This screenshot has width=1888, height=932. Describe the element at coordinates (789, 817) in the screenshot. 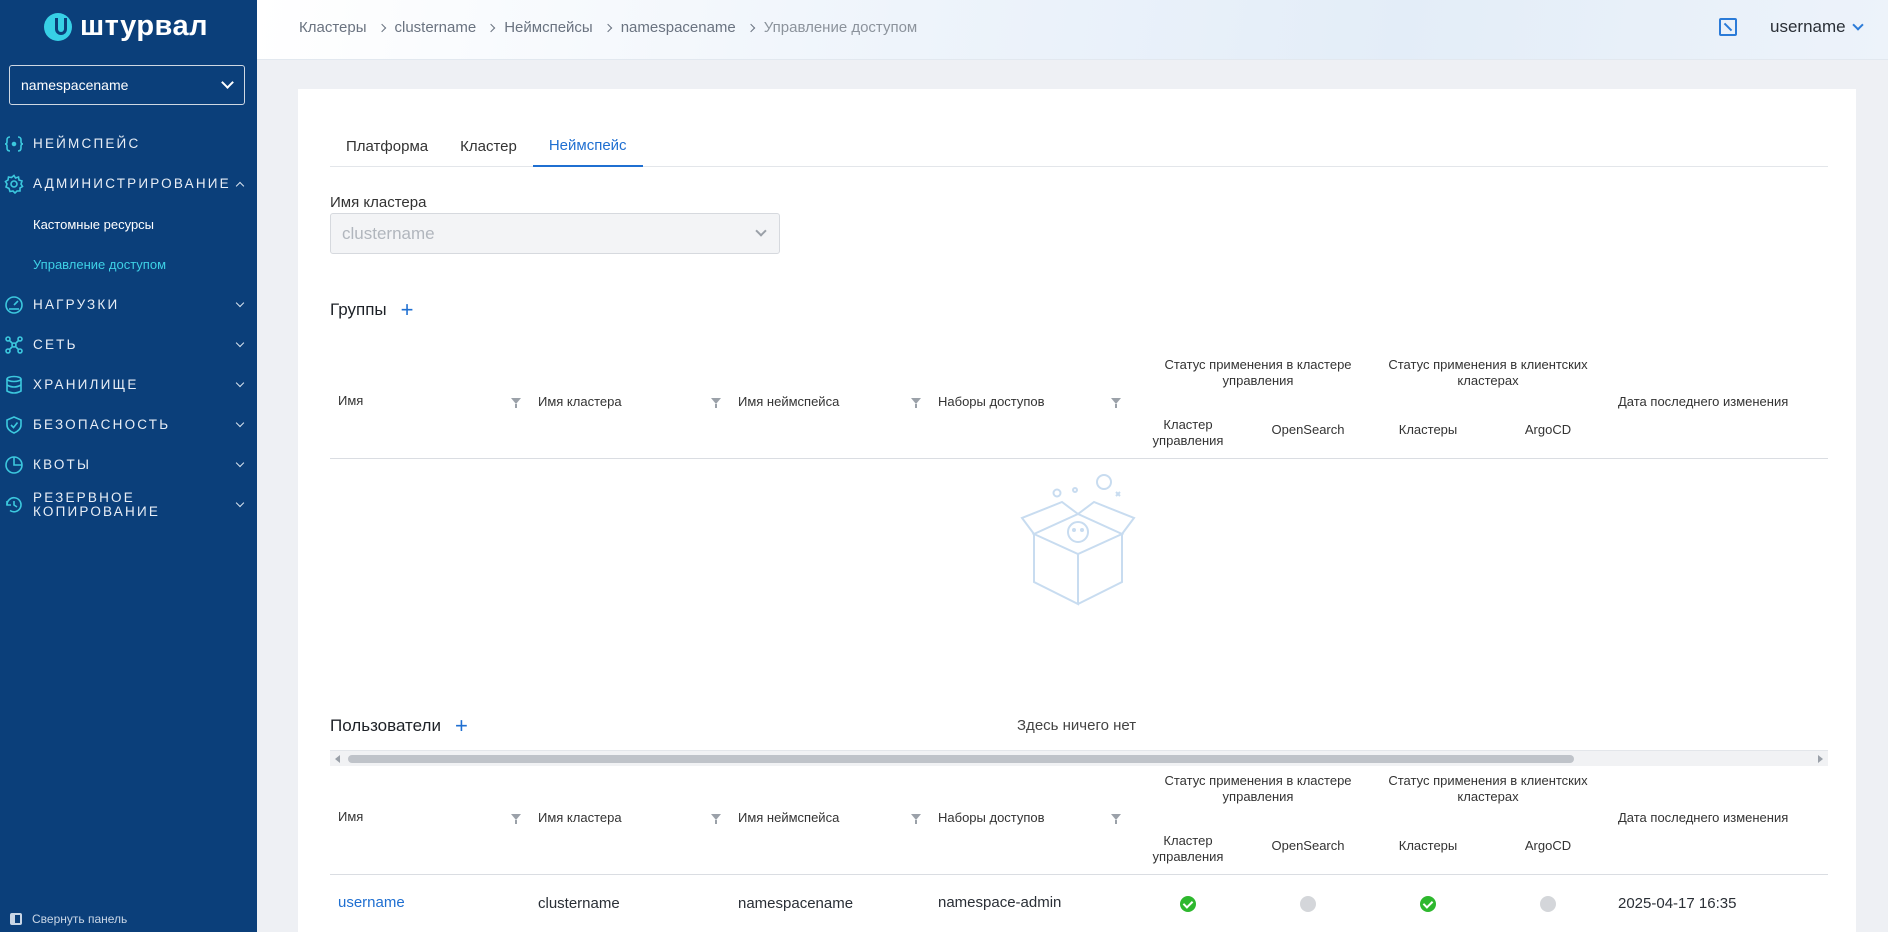

I see `col-namespace: Имя неймспейса` at that location.